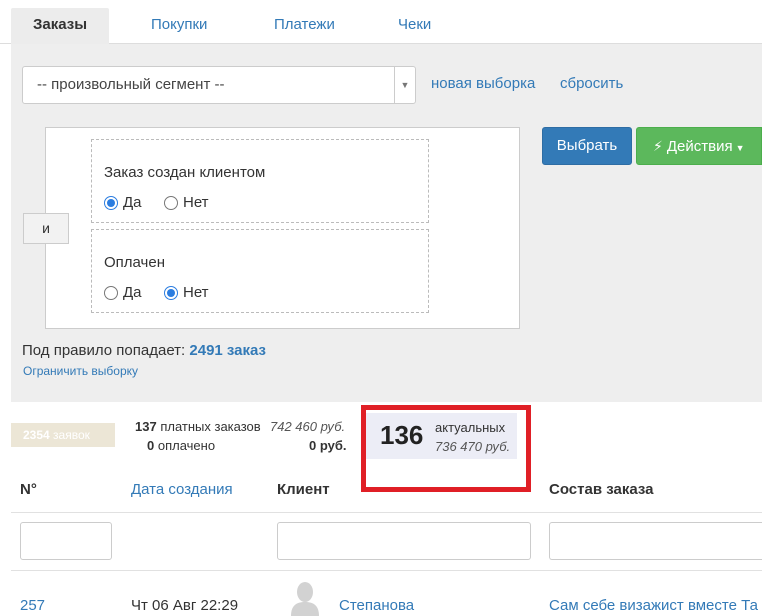  What do you see at coordinates (131, 84) in the screenshot?
I see `segment-select-value: -- произвольный сегмент --` at bounding box center [131, 84].